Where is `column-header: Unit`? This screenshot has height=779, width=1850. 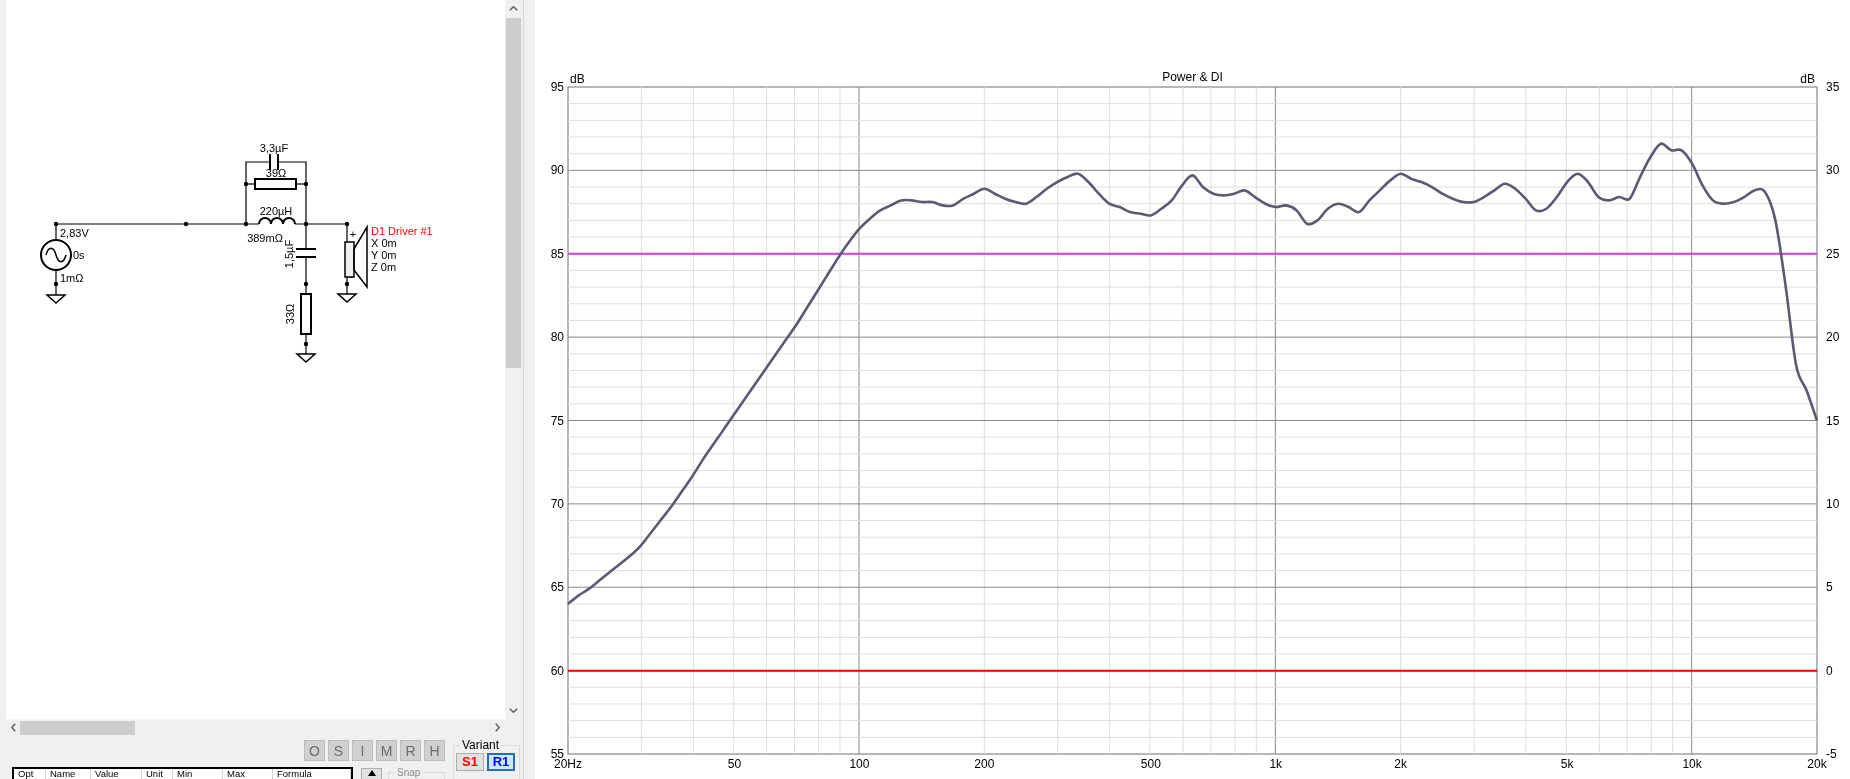 column-header: Unit is located at coordinates (157, 774).